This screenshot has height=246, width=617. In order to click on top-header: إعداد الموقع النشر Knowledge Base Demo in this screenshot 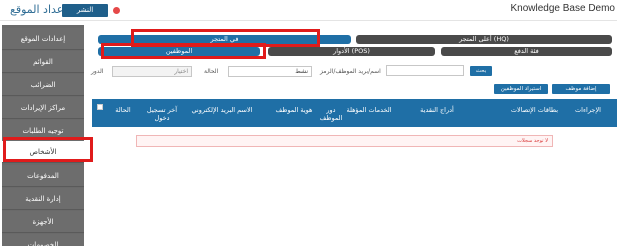, I will do `click(308, 10)`.